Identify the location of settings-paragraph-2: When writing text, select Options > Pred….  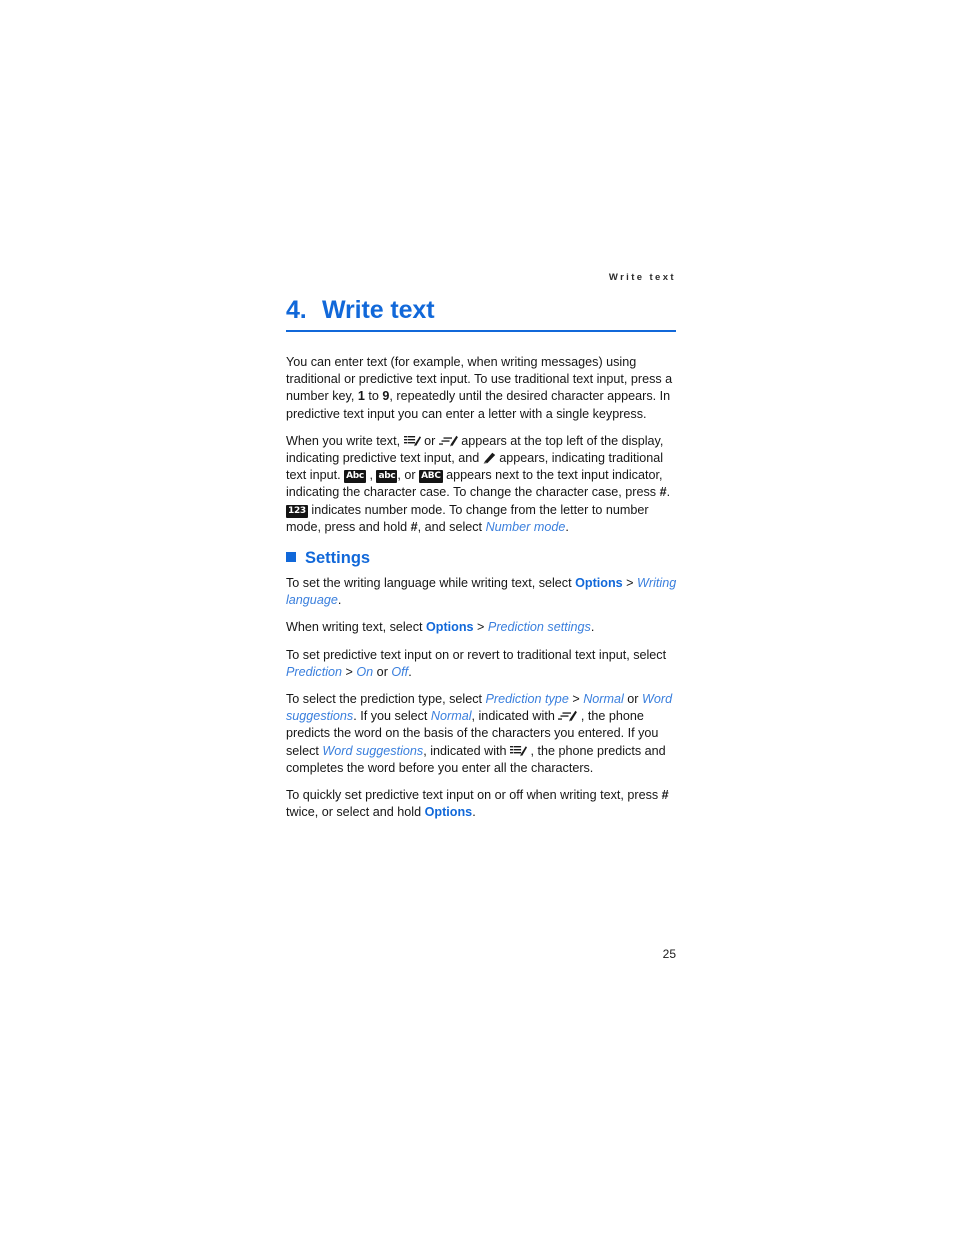
(481, 627).